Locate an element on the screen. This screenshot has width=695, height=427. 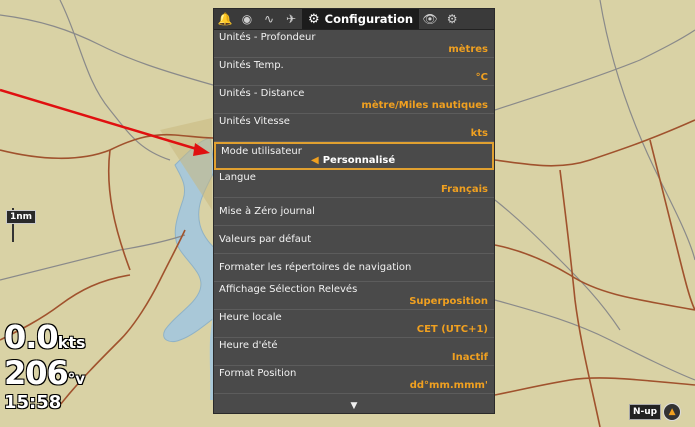
menu-item-label: Heure d'été is located at coordinates (248, 345).